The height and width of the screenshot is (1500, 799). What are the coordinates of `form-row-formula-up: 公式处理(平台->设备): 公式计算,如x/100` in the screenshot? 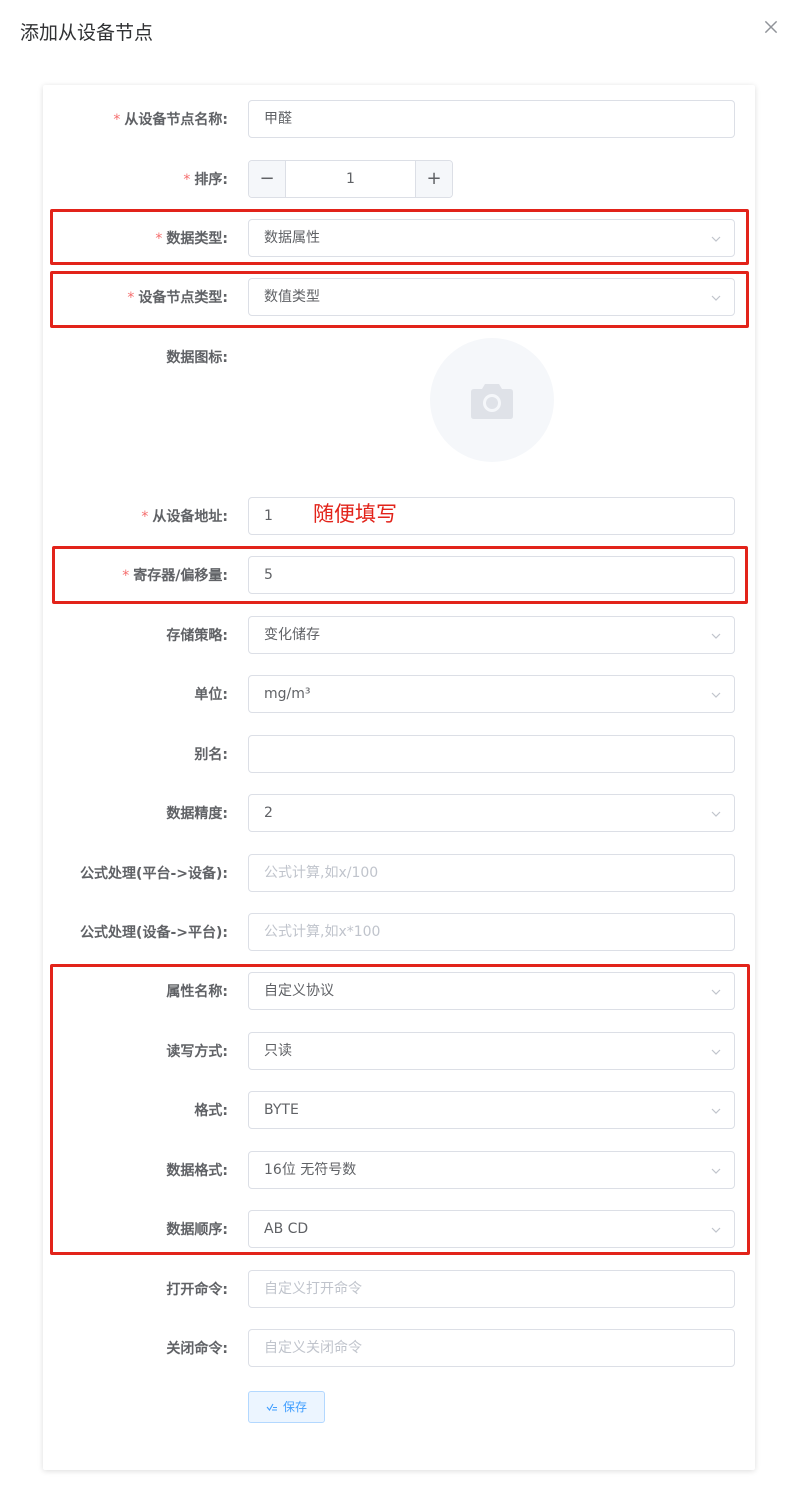 It's located at (399, 873).